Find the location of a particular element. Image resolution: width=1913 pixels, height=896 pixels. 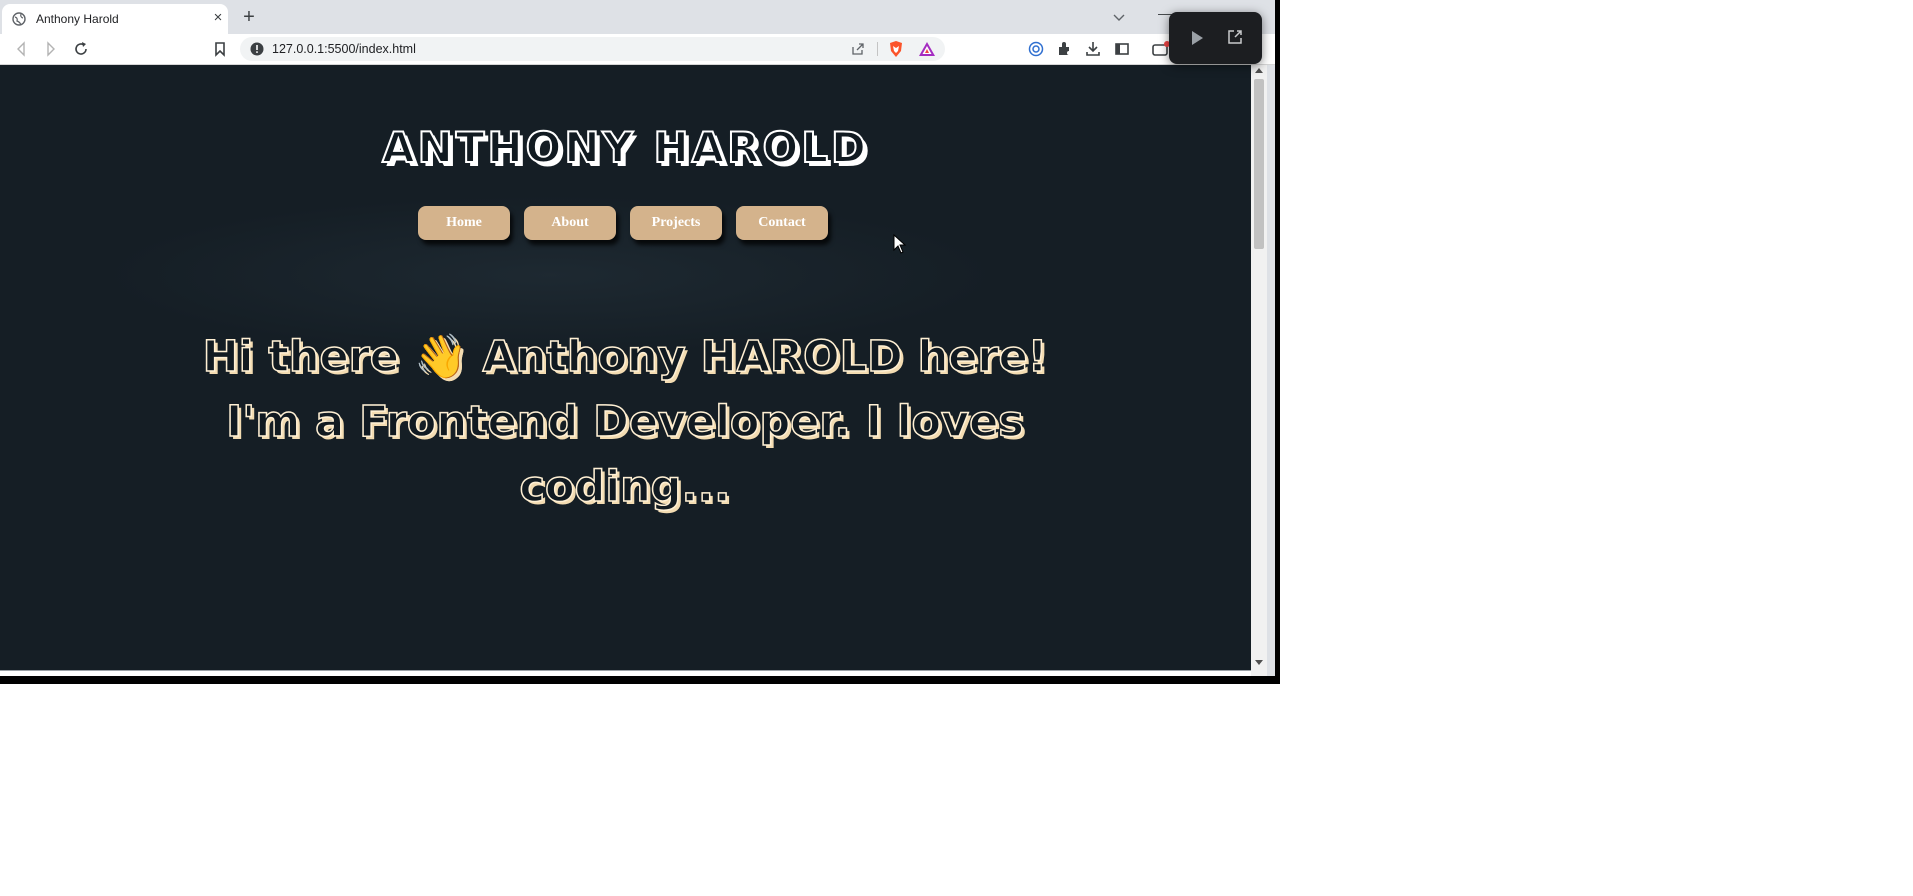

brave-shield-icon is located at coordinates (896, 49).